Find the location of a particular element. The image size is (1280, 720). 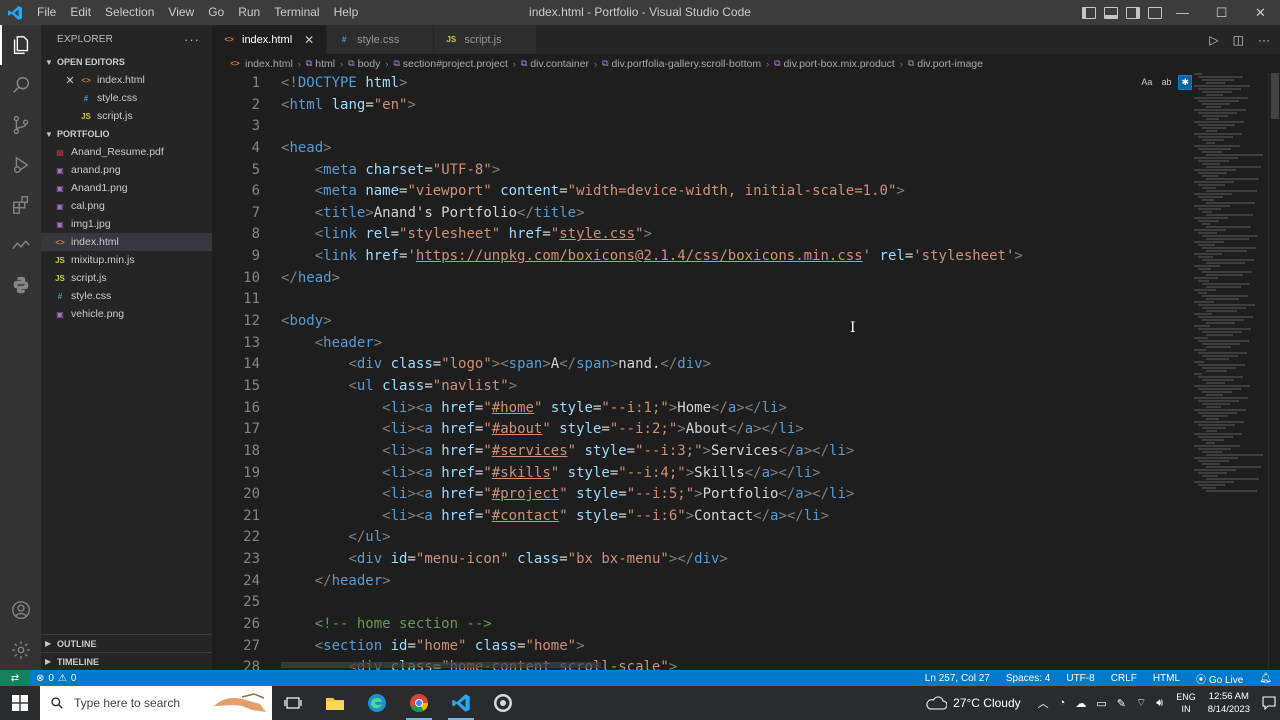

windows-start-icon is located at coordinates (20, 703).